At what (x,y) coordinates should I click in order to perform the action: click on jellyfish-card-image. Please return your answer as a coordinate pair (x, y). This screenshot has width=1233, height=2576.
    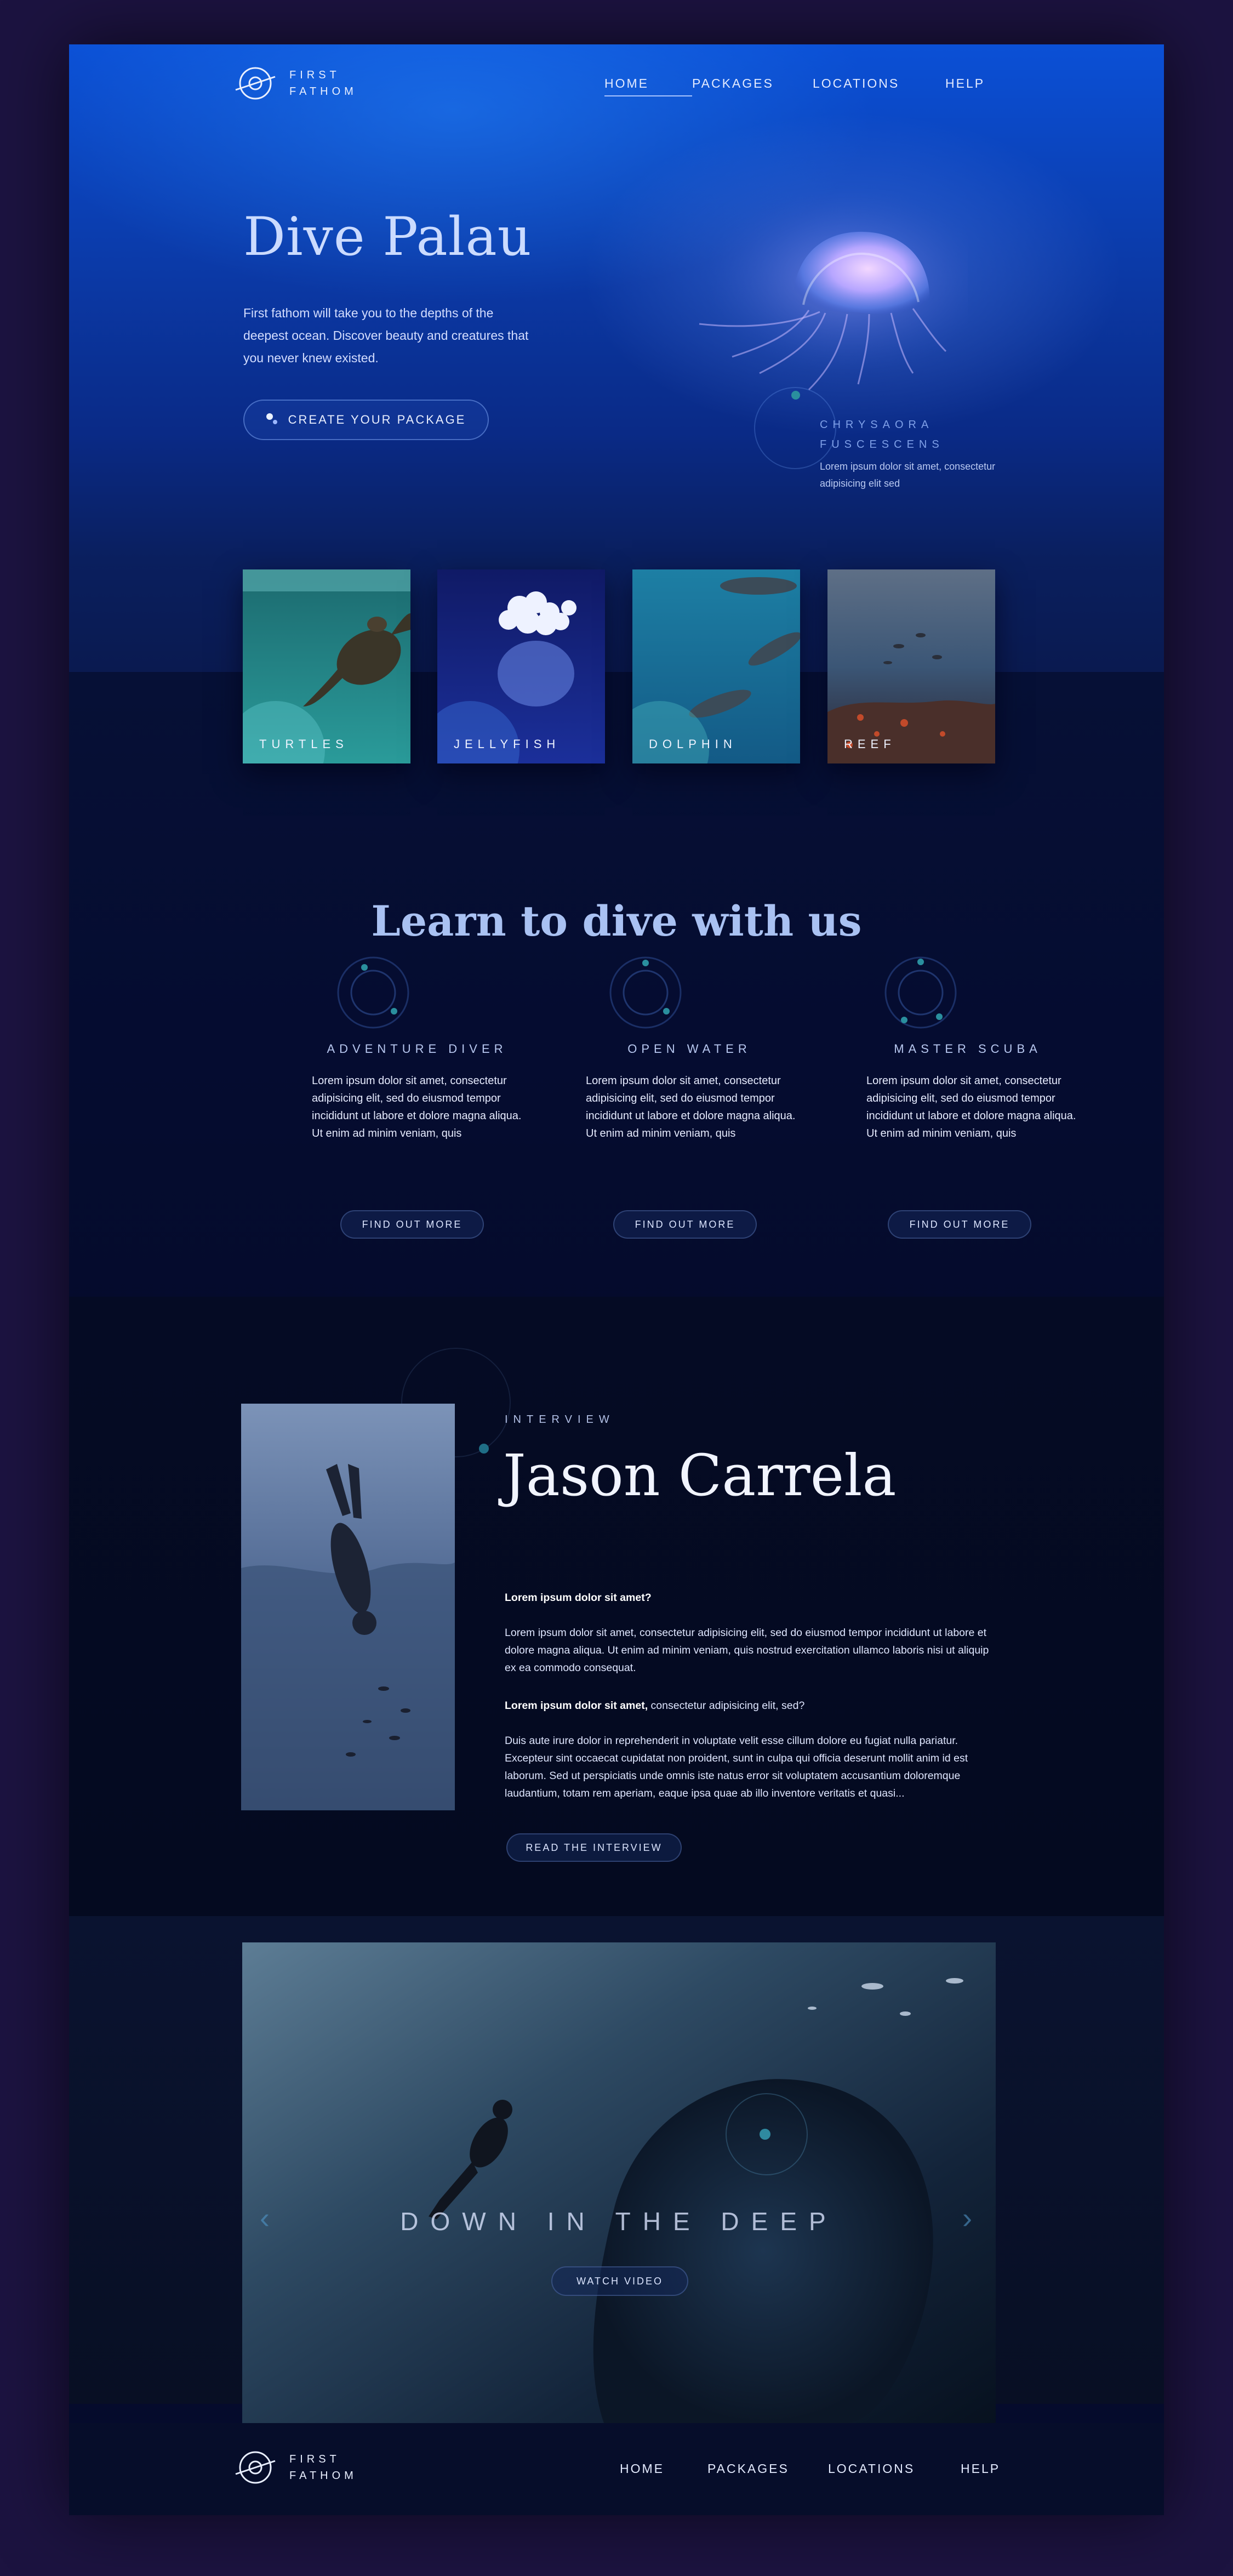
    Looking at the image, I should click on (521, 666).